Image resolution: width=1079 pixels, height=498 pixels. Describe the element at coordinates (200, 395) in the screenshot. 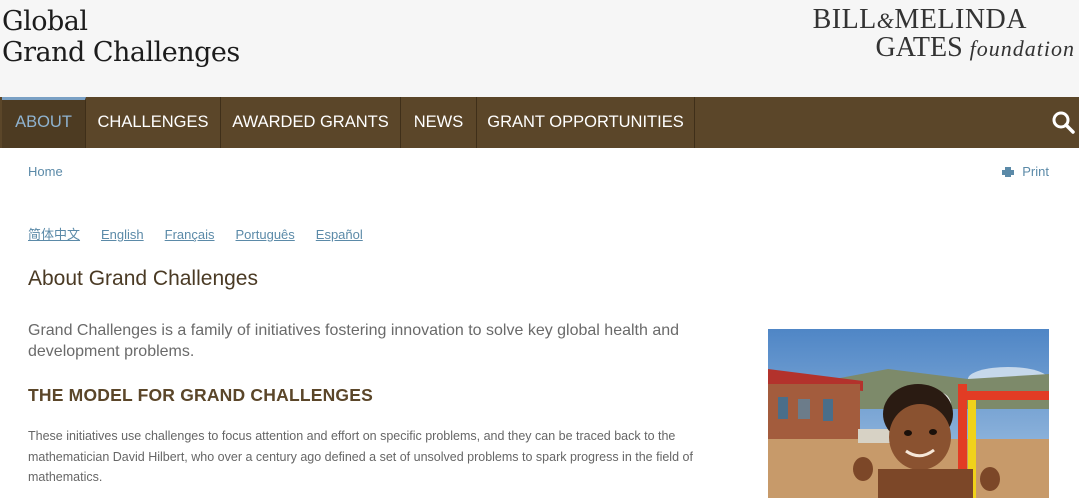

I see `section-heading: THE MODEL FOR GRAND CHALLENGES` at that location.